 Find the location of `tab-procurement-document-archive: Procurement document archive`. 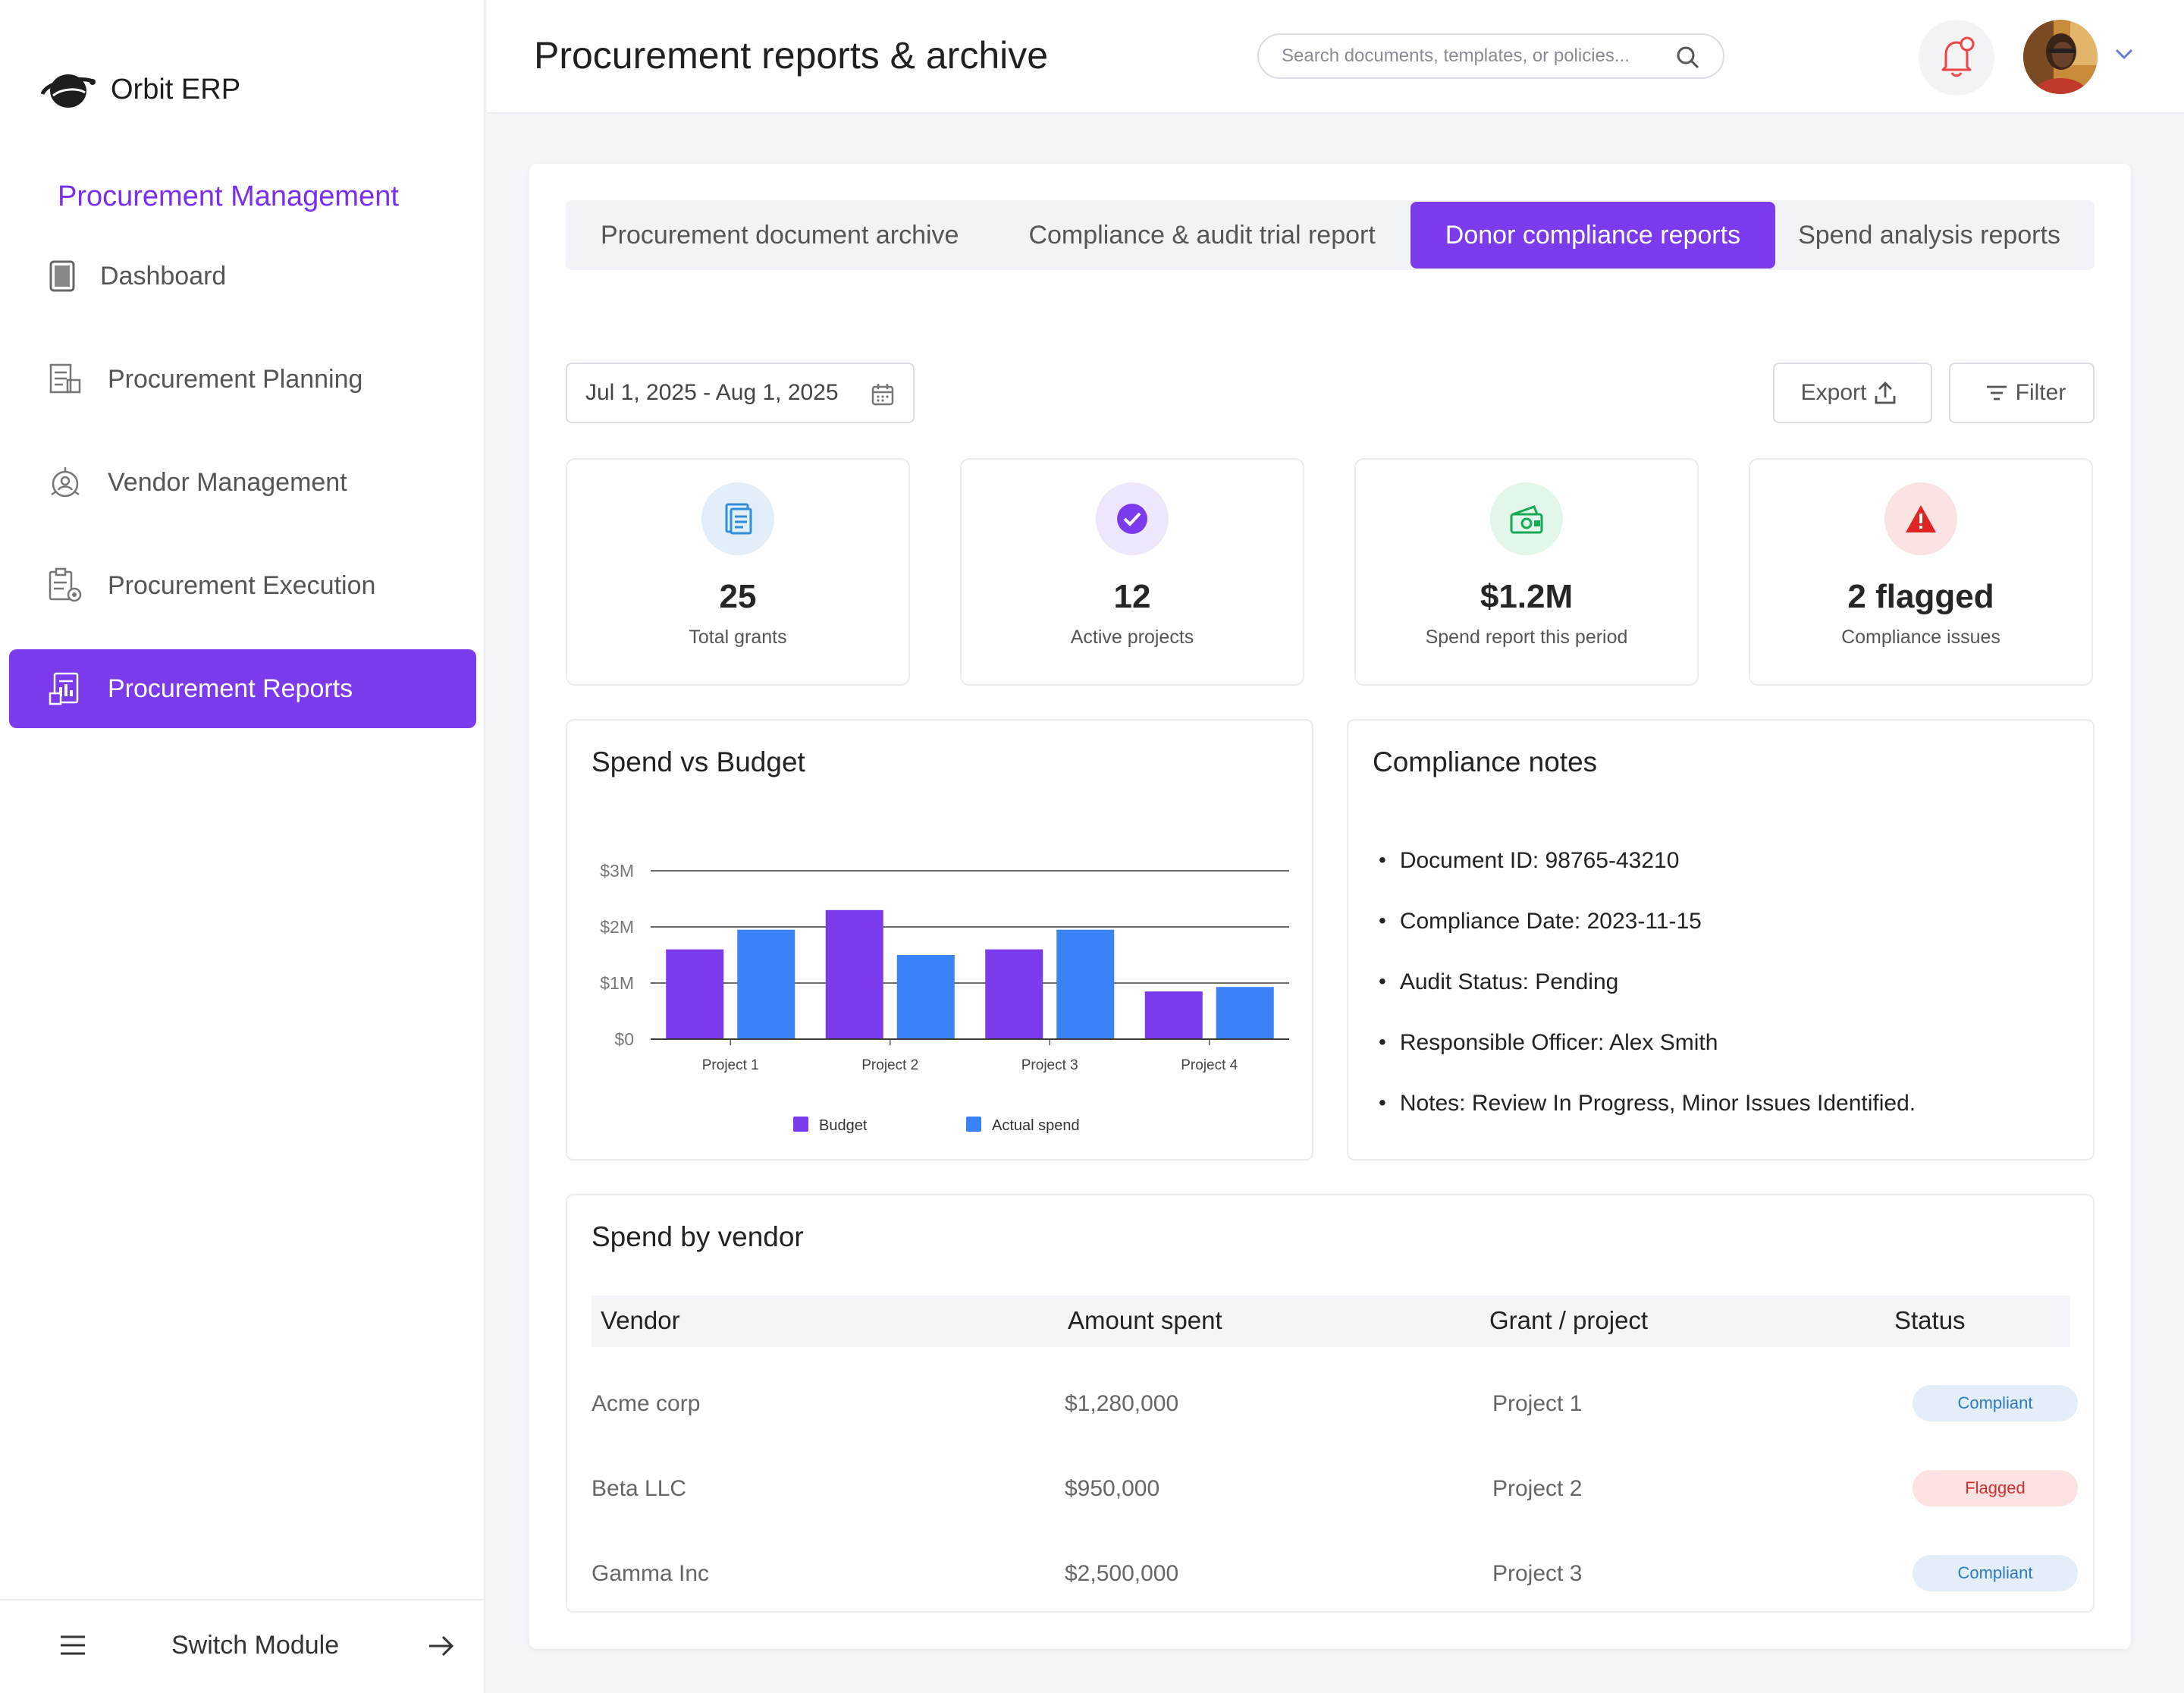

tab-procurement-document-archive: Procurement document archive is located at coordinates (779, 235).